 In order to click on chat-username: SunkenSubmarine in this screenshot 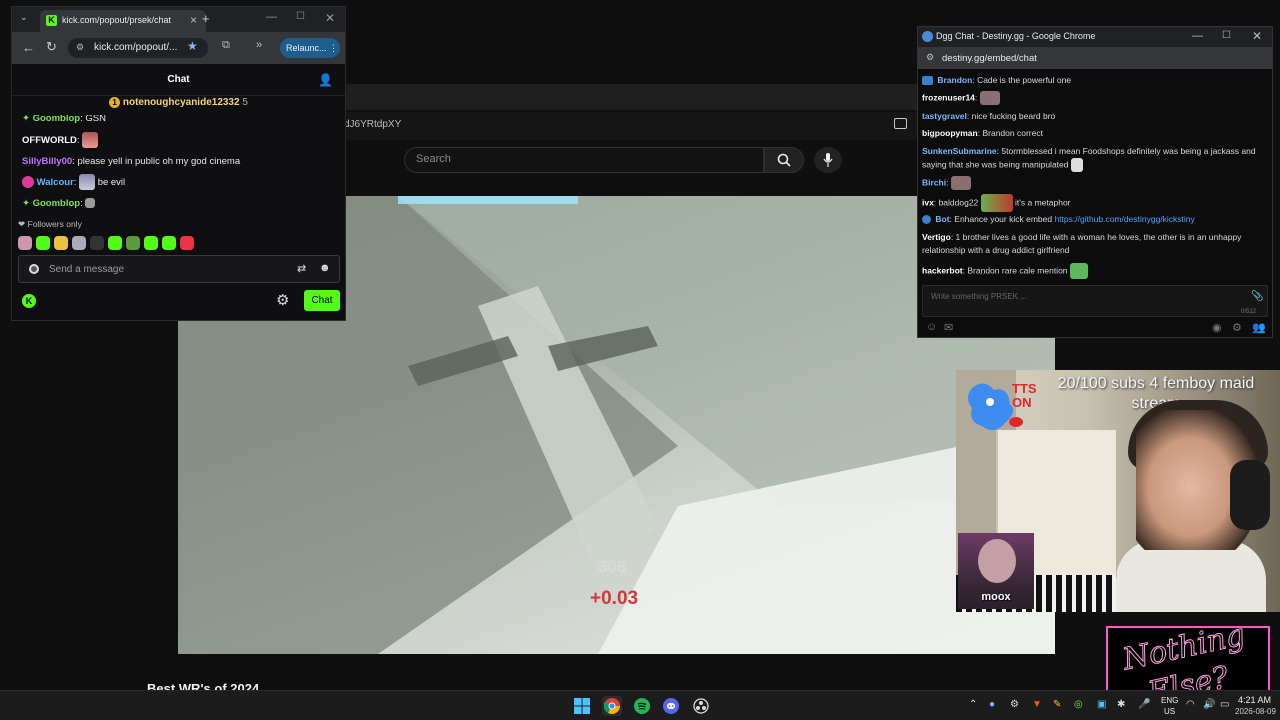, I will do `click(959, 151)`.